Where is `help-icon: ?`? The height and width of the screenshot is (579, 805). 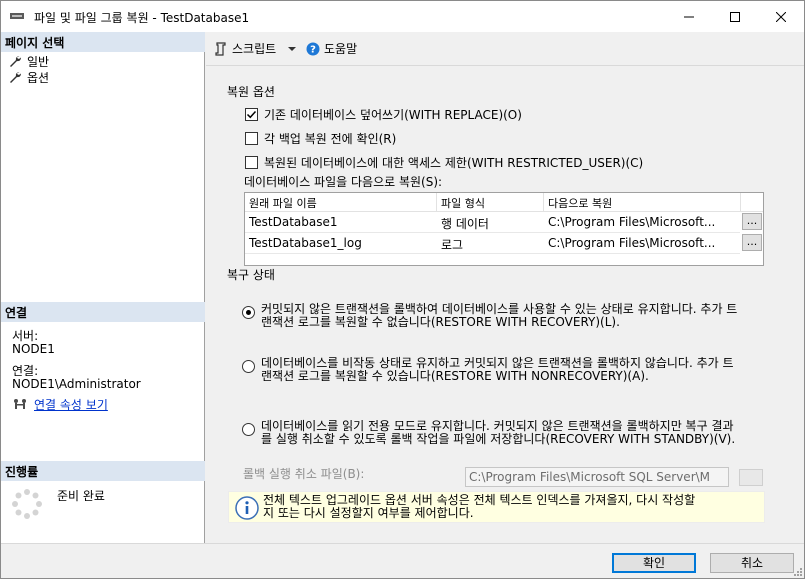
help-icon: ? is located at coordinates (313, 48).